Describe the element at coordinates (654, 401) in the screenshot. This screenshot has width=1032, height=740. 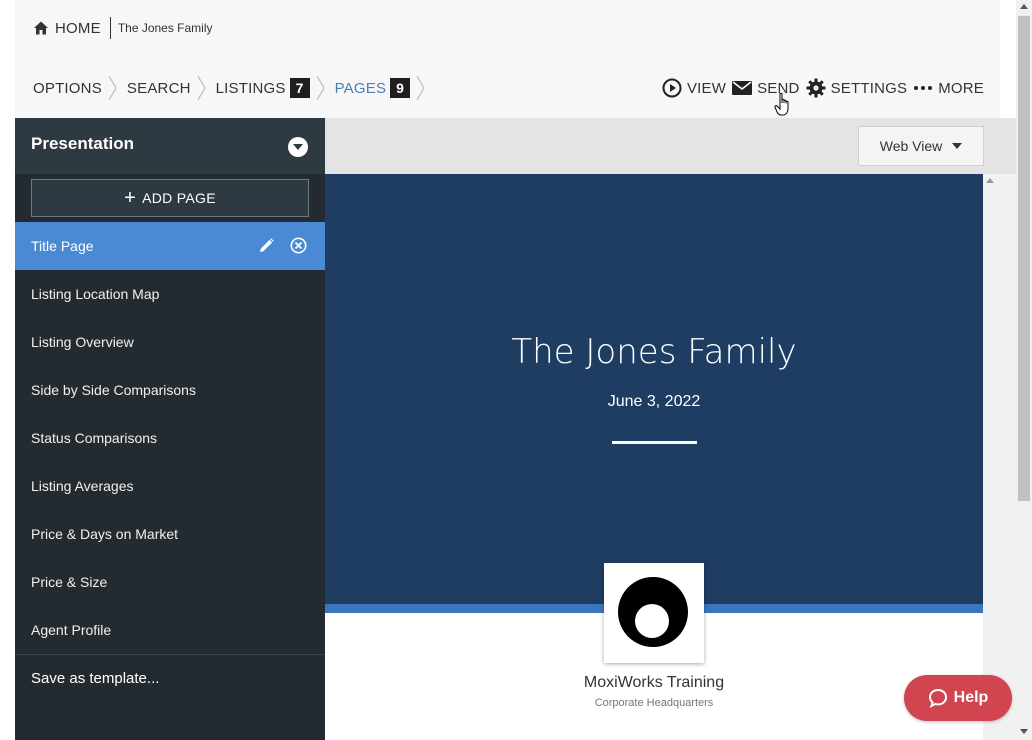
I see `presentation-date: June 3, 2022` at that location.